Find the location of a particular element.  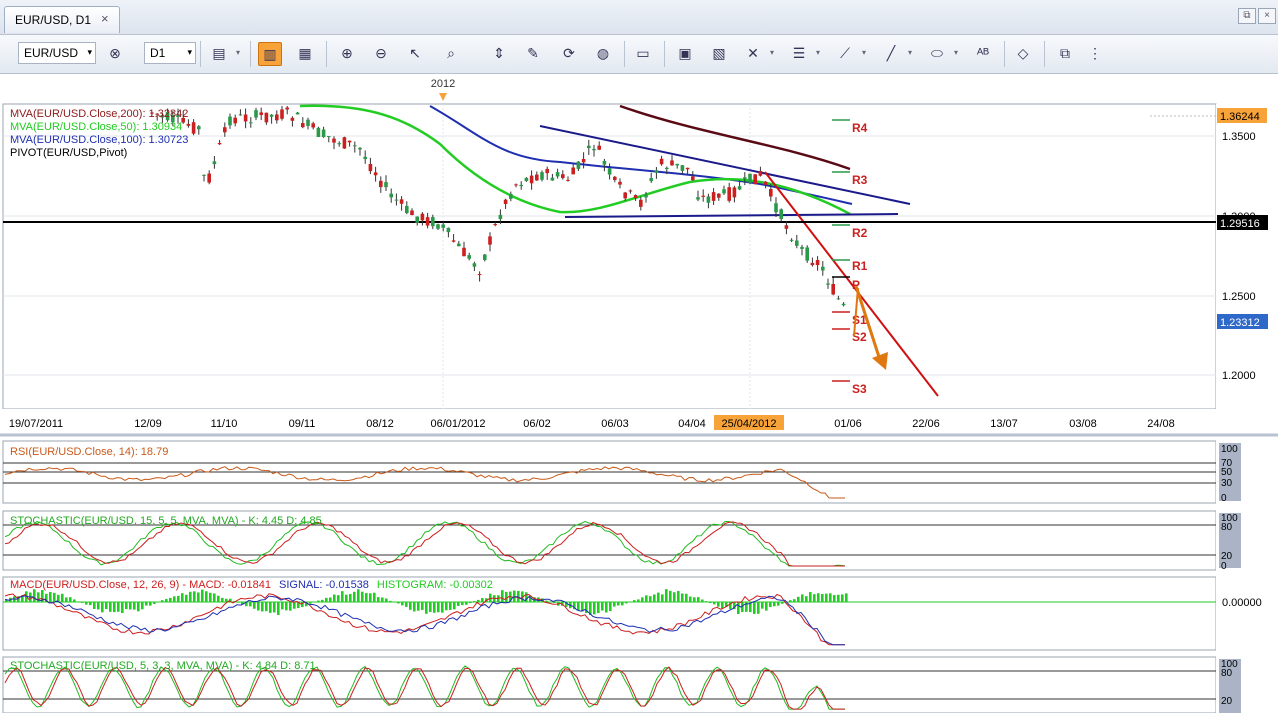

zoom-area-icon: ⌕ is located at coordinates (451, 53).